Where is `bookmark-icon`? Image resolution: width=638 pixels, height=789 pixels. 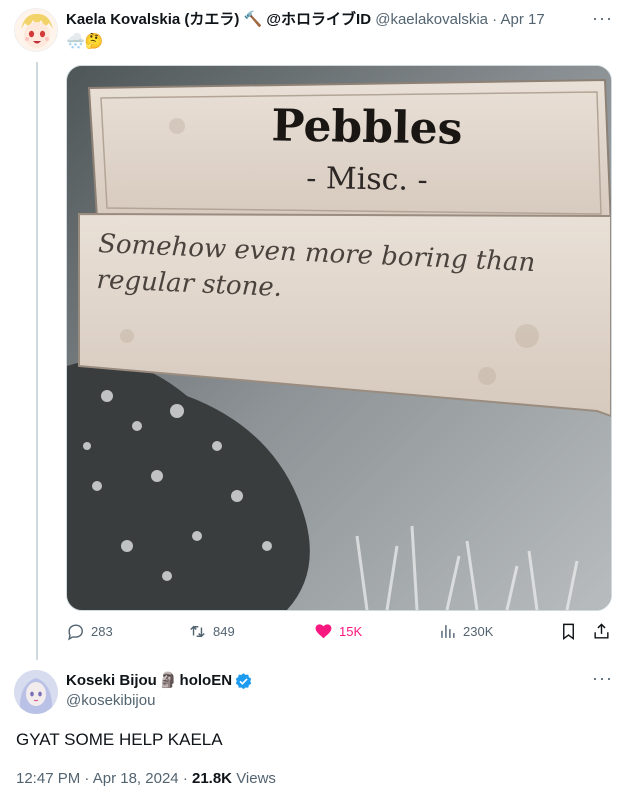 bookmark-icon is located at coordinates (568, 632).